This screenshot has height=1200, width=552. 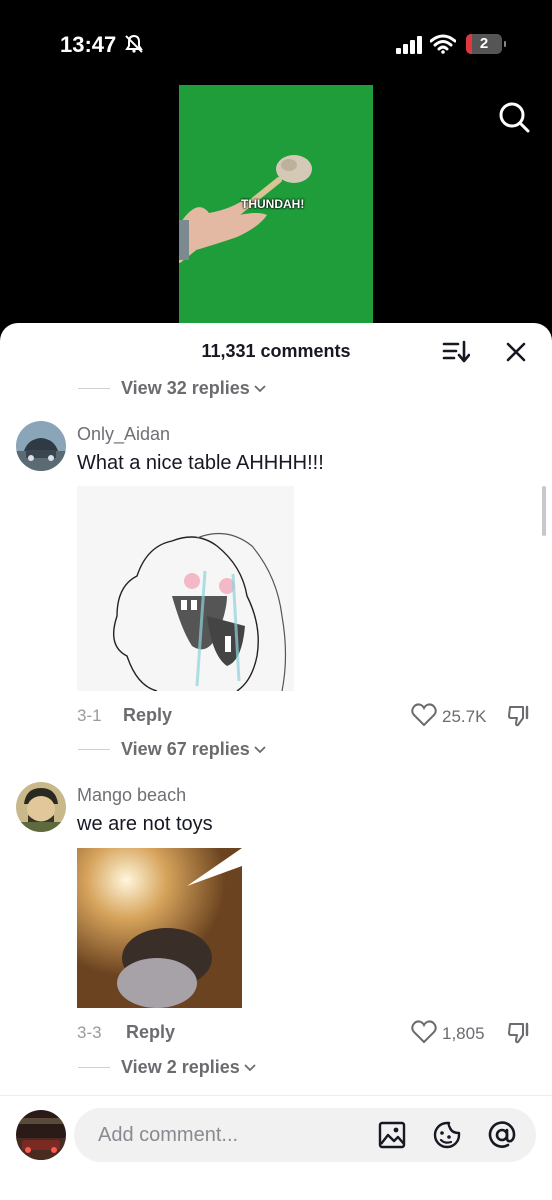 I want to click on battery-indicator: 2, so click(x=486, y=44).